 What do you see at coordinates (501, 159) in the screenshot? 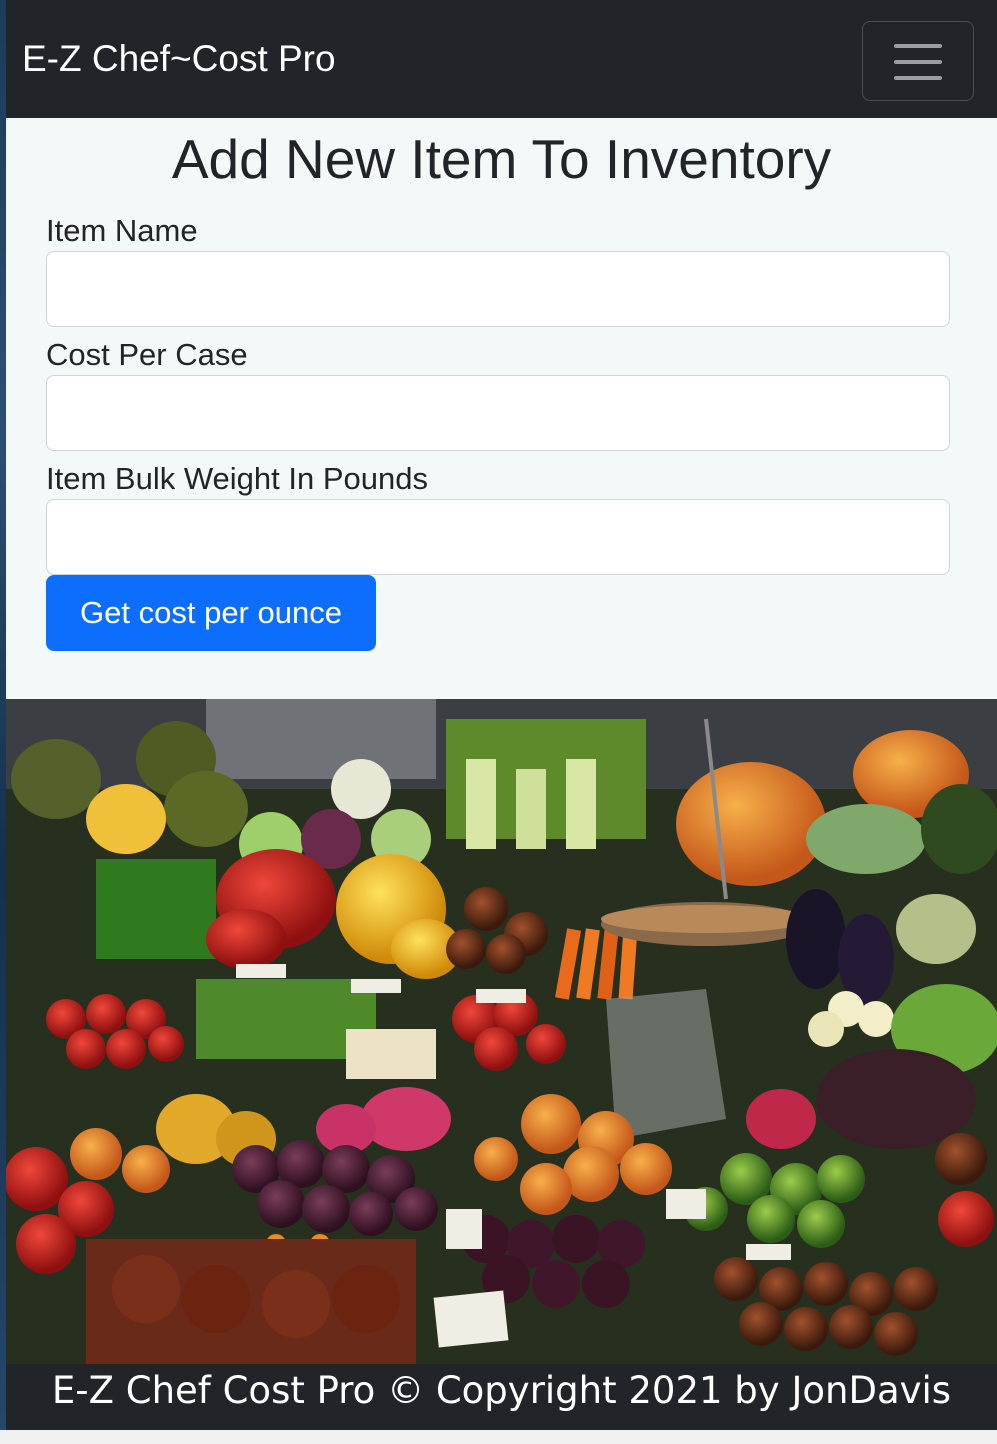
I see `page-title: Add New Item To Inventory` at bounding box center [501, 159].